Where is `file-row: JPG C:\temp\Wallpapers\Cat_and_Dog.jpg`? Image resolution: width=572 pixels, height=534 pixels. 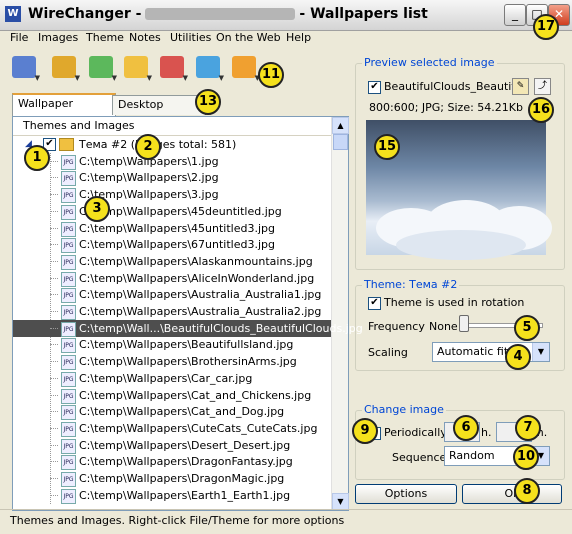
file-row: JPG C:\temp\Wallpapers\Cat_and_Dog.jpg is located at coordinates (172, 412).